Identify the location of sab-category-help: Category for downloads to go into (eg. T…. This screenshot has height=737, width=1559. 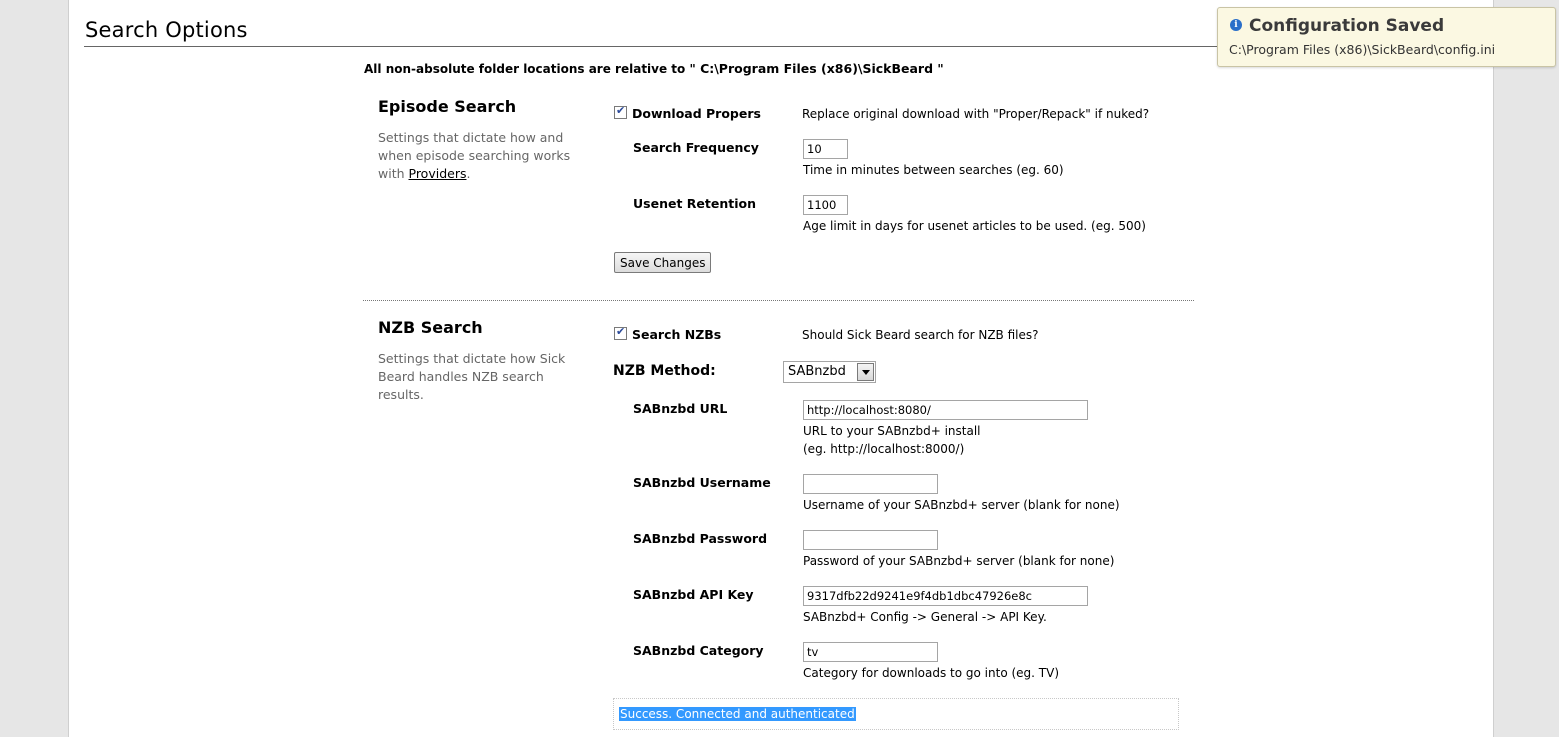
(931, 673).